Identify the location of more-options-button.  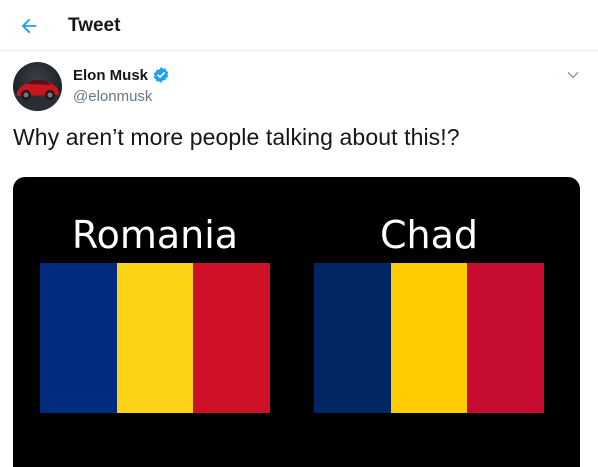
(573, 75).